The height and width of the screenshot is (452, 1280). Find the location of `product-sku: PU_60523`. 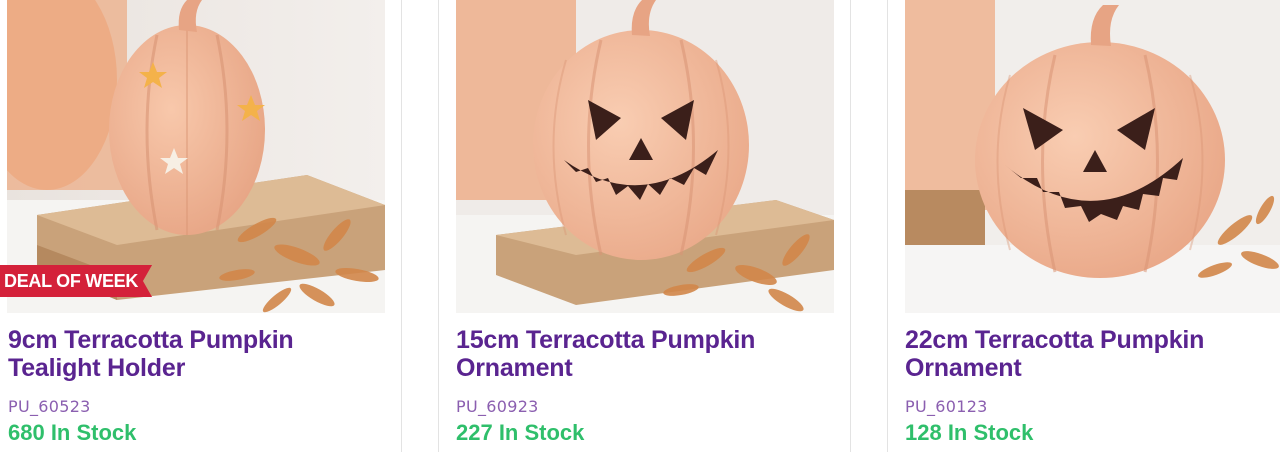

product-sku: PU_60523 is located at coordinates (49, 406).